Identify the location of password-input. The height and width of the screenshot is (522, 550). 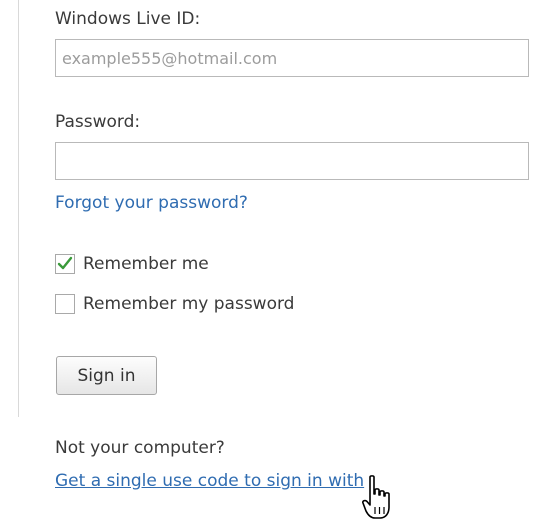
(292, 161).